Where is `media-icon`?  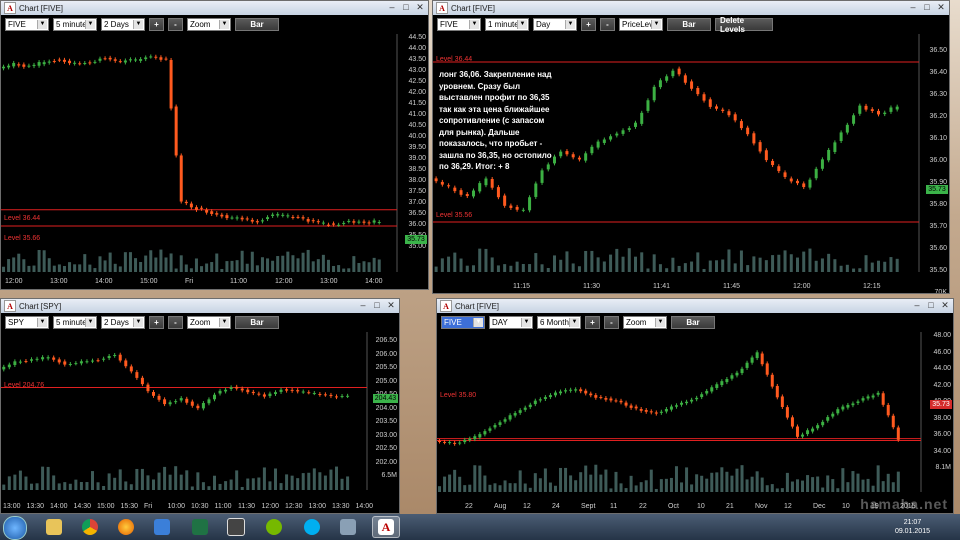 media-icon is located at coordinates (236, 527).